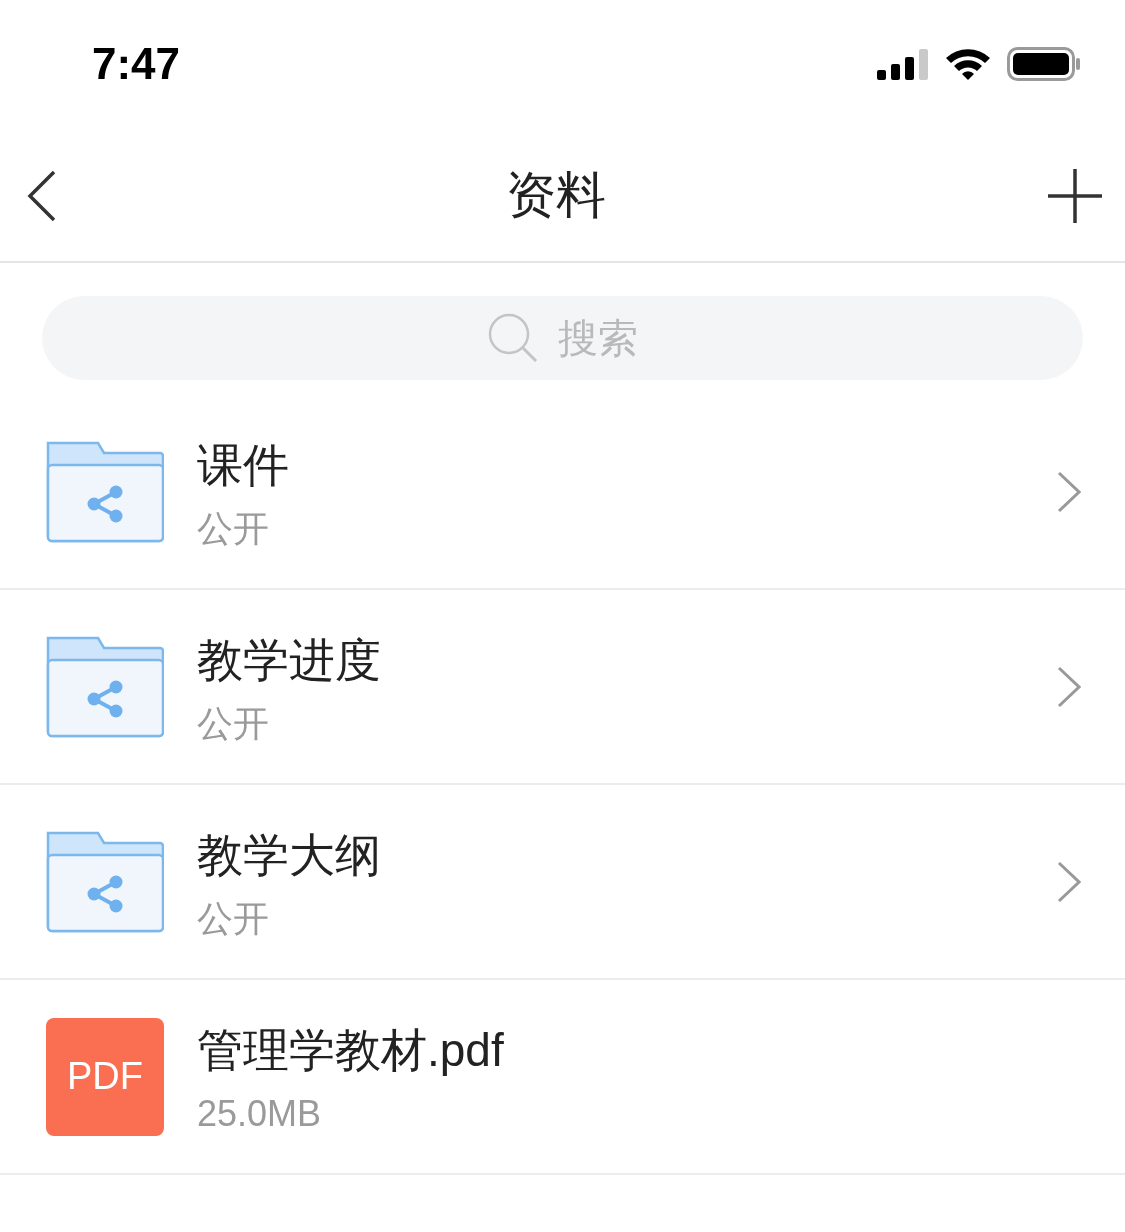 This screenshot has width=1125, height=1232. Describe the element at coordinates (105, 1076) in the screenshot. I see `pdf-file-icon: PDF` at that location.